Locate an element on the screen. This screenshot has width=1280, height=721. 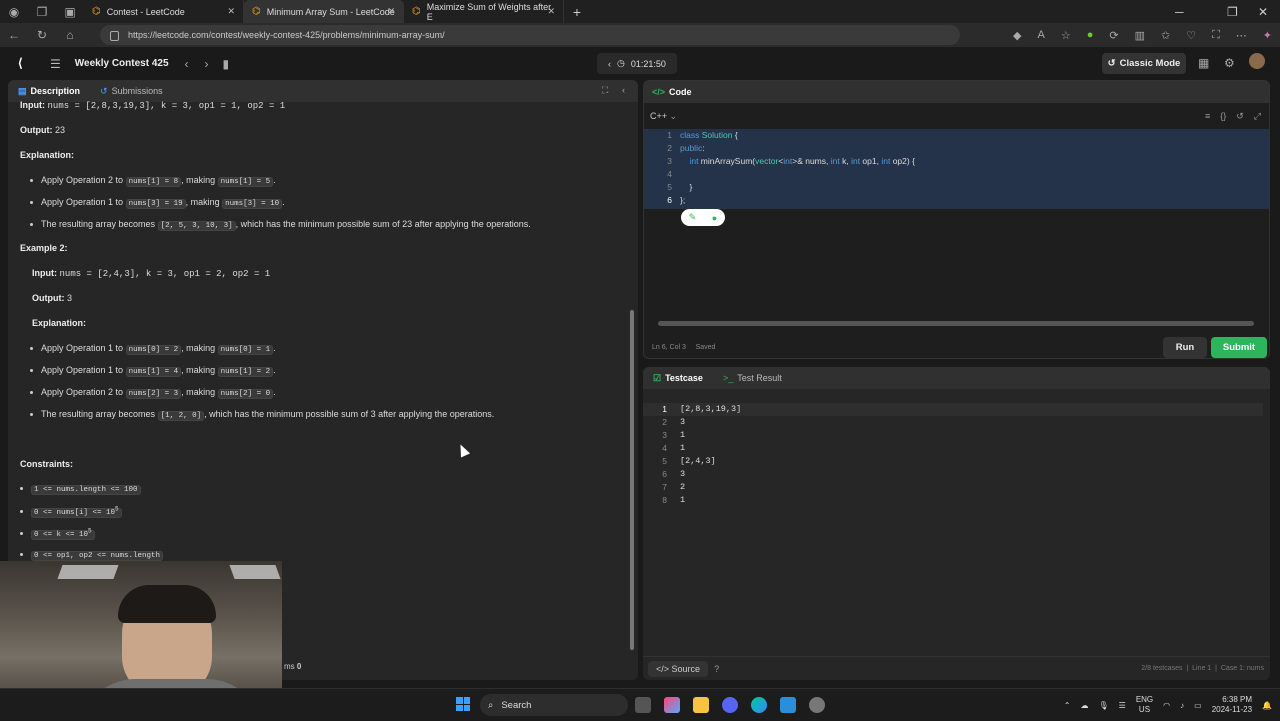
clock: 6:38 PM 2024-11-23 is located at coordinates (1232, 705).